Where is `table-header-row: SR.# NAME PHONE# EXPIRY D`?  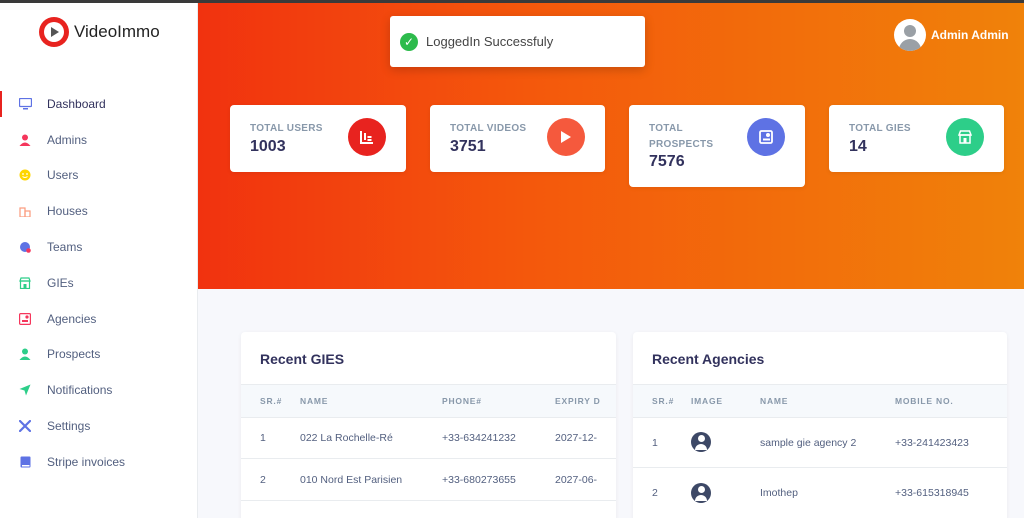
table-header-row: SR.# NAME PHONE# EXPIRY D is located at coordinates (428, 401).